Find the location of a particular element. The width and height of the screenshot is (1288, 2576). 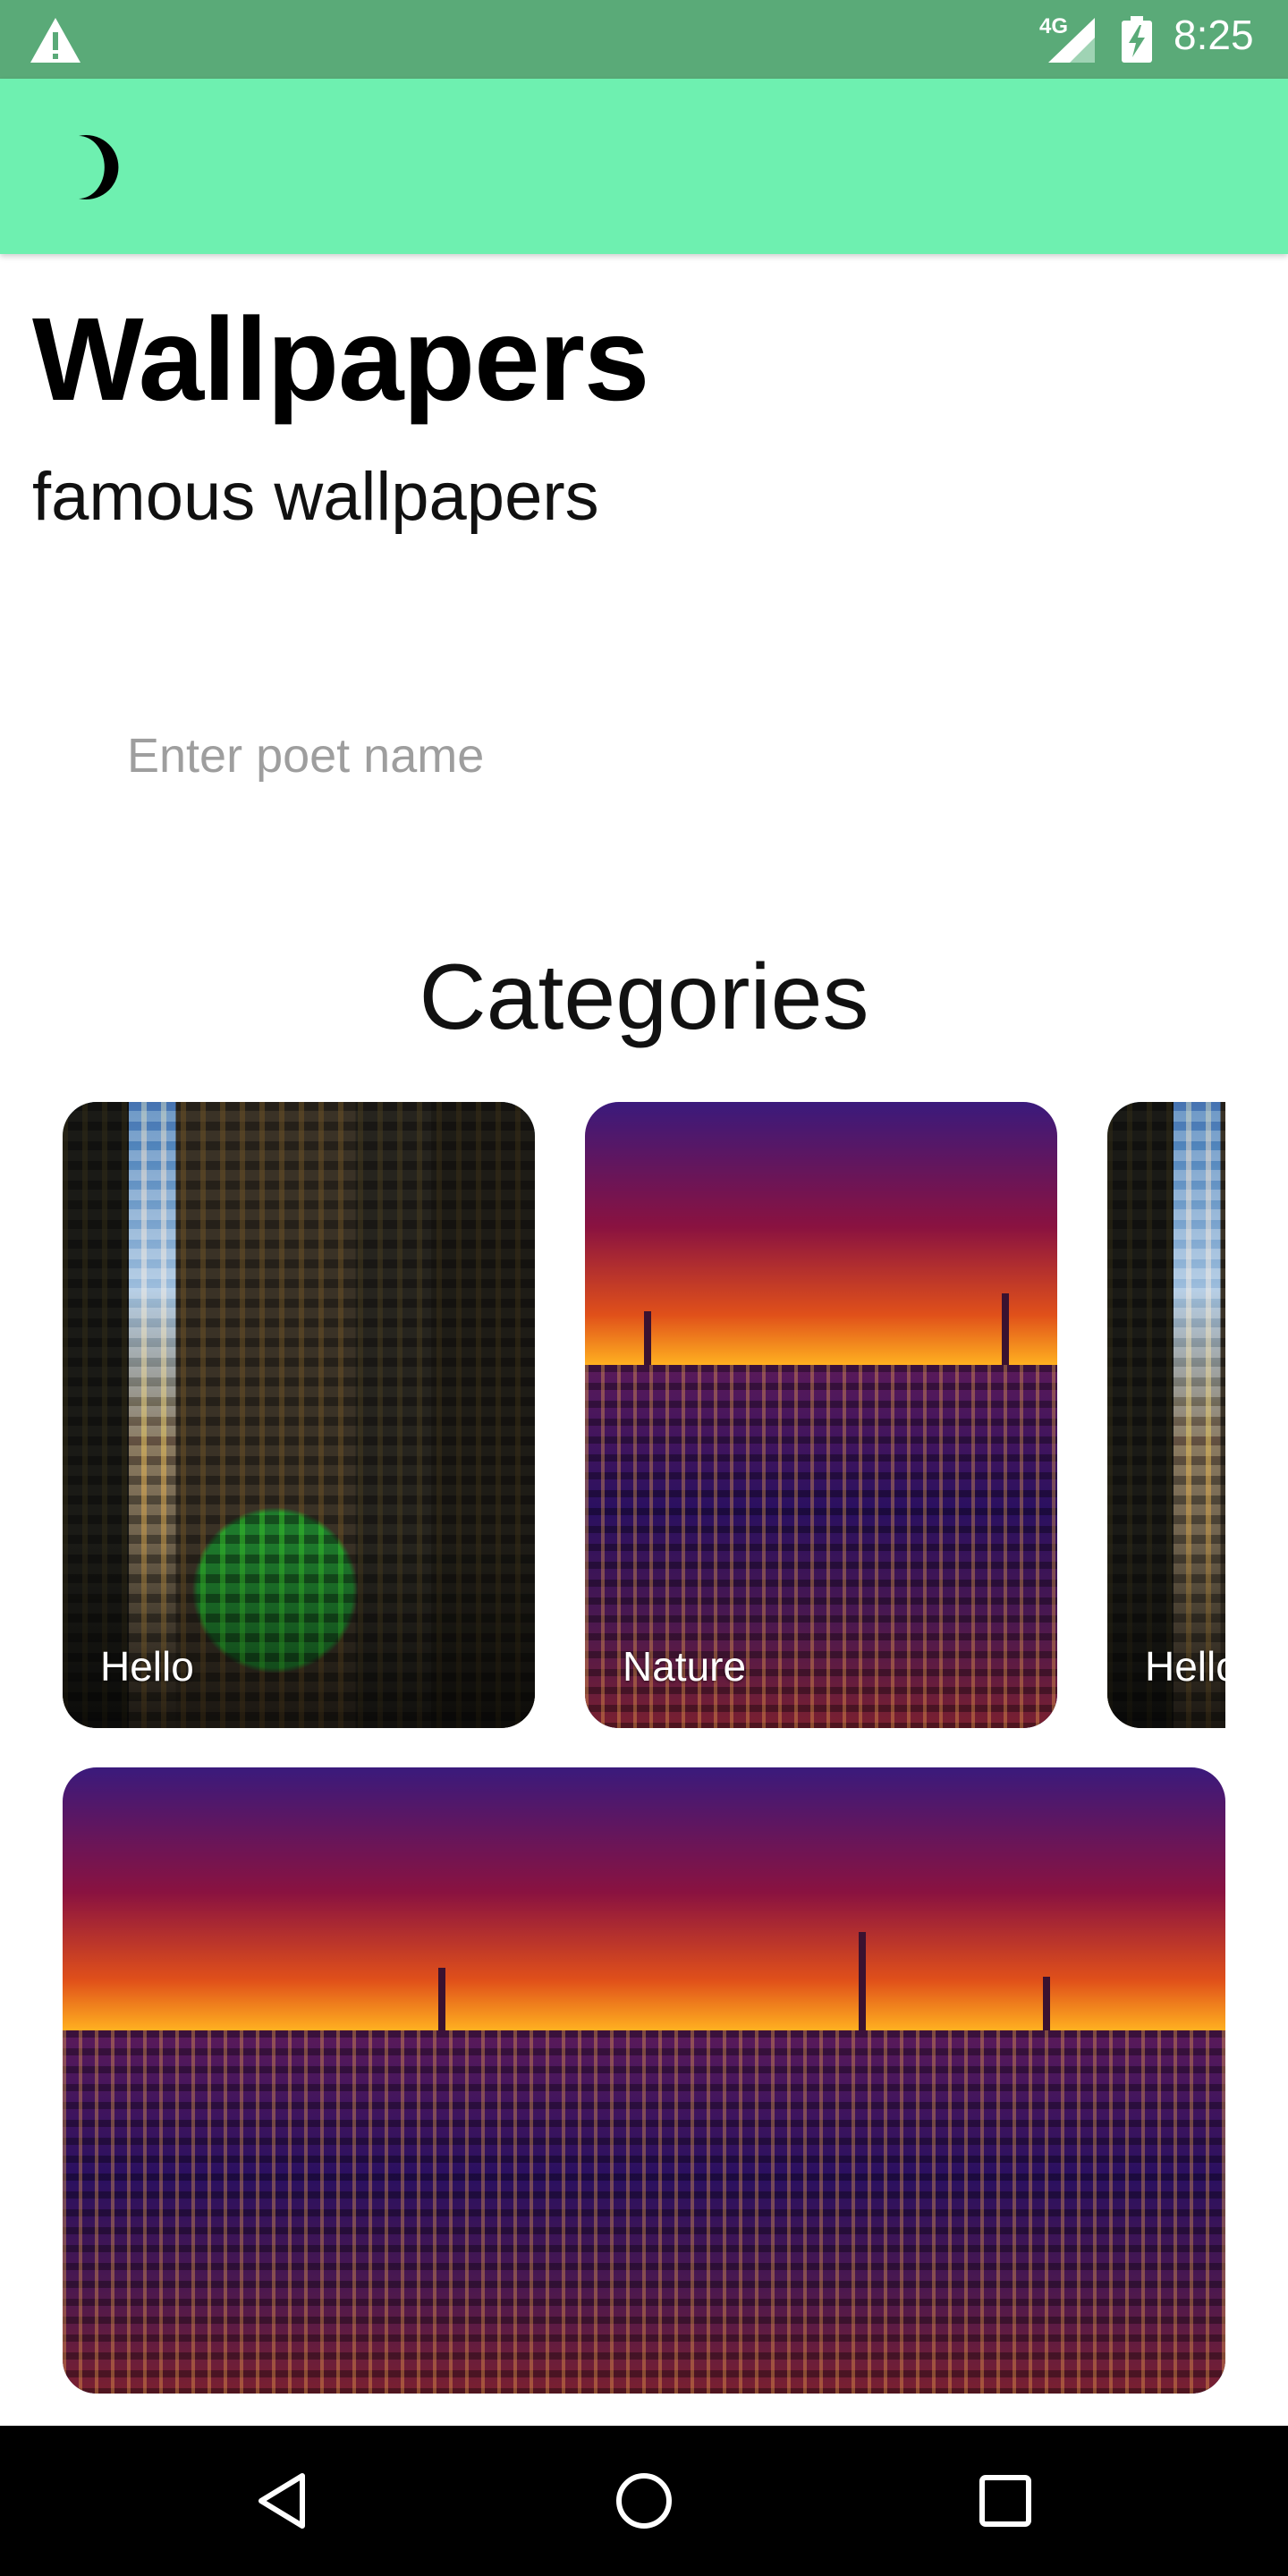

system-nav-bar is located at coordinates (644, 2501).